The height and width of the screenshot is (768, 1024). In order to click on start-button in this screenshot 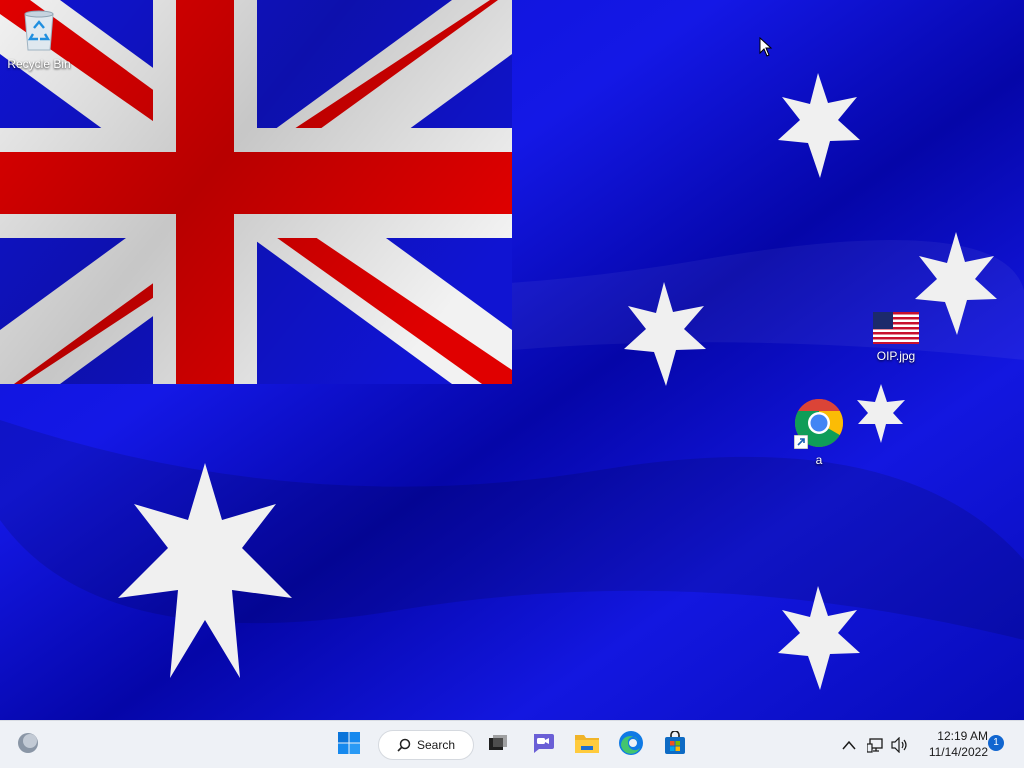, I will do `click(349, 745)`.